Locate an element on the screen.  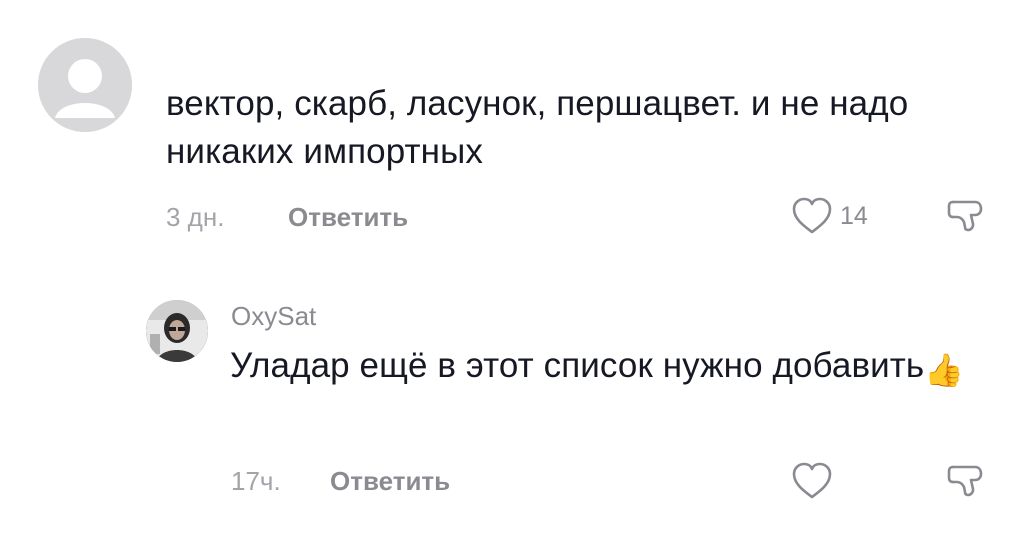
default-avatar-icon is located at coordinates (85, 85).